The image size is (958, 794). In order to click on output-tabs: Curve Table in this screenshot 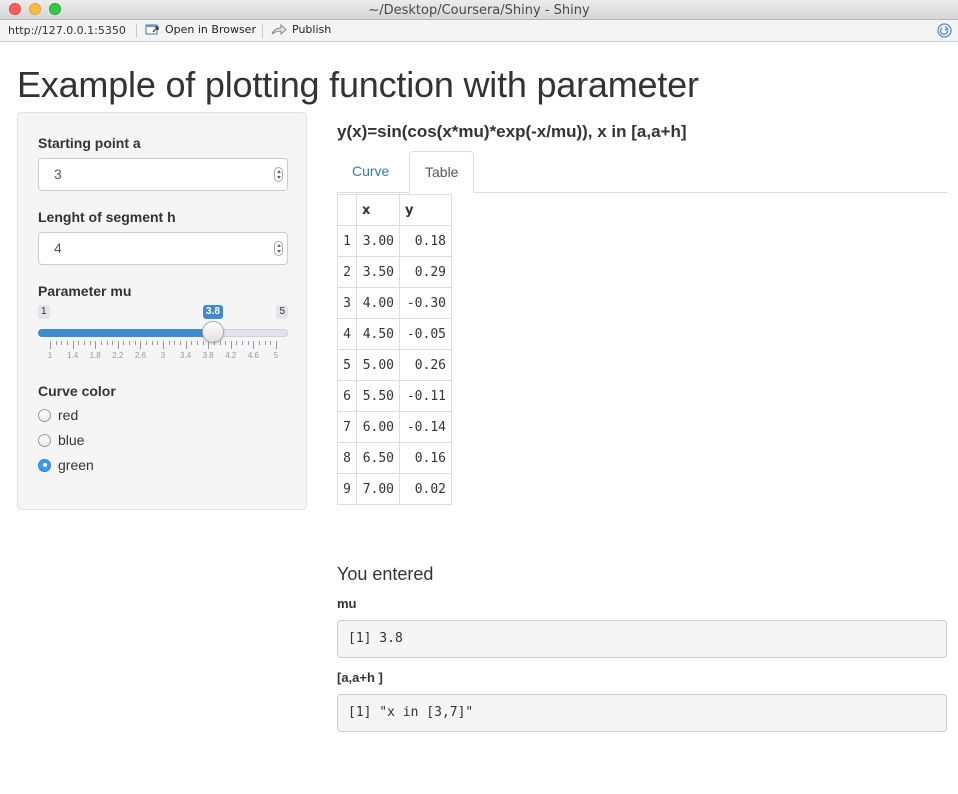, I will do `click(642, 172)`.